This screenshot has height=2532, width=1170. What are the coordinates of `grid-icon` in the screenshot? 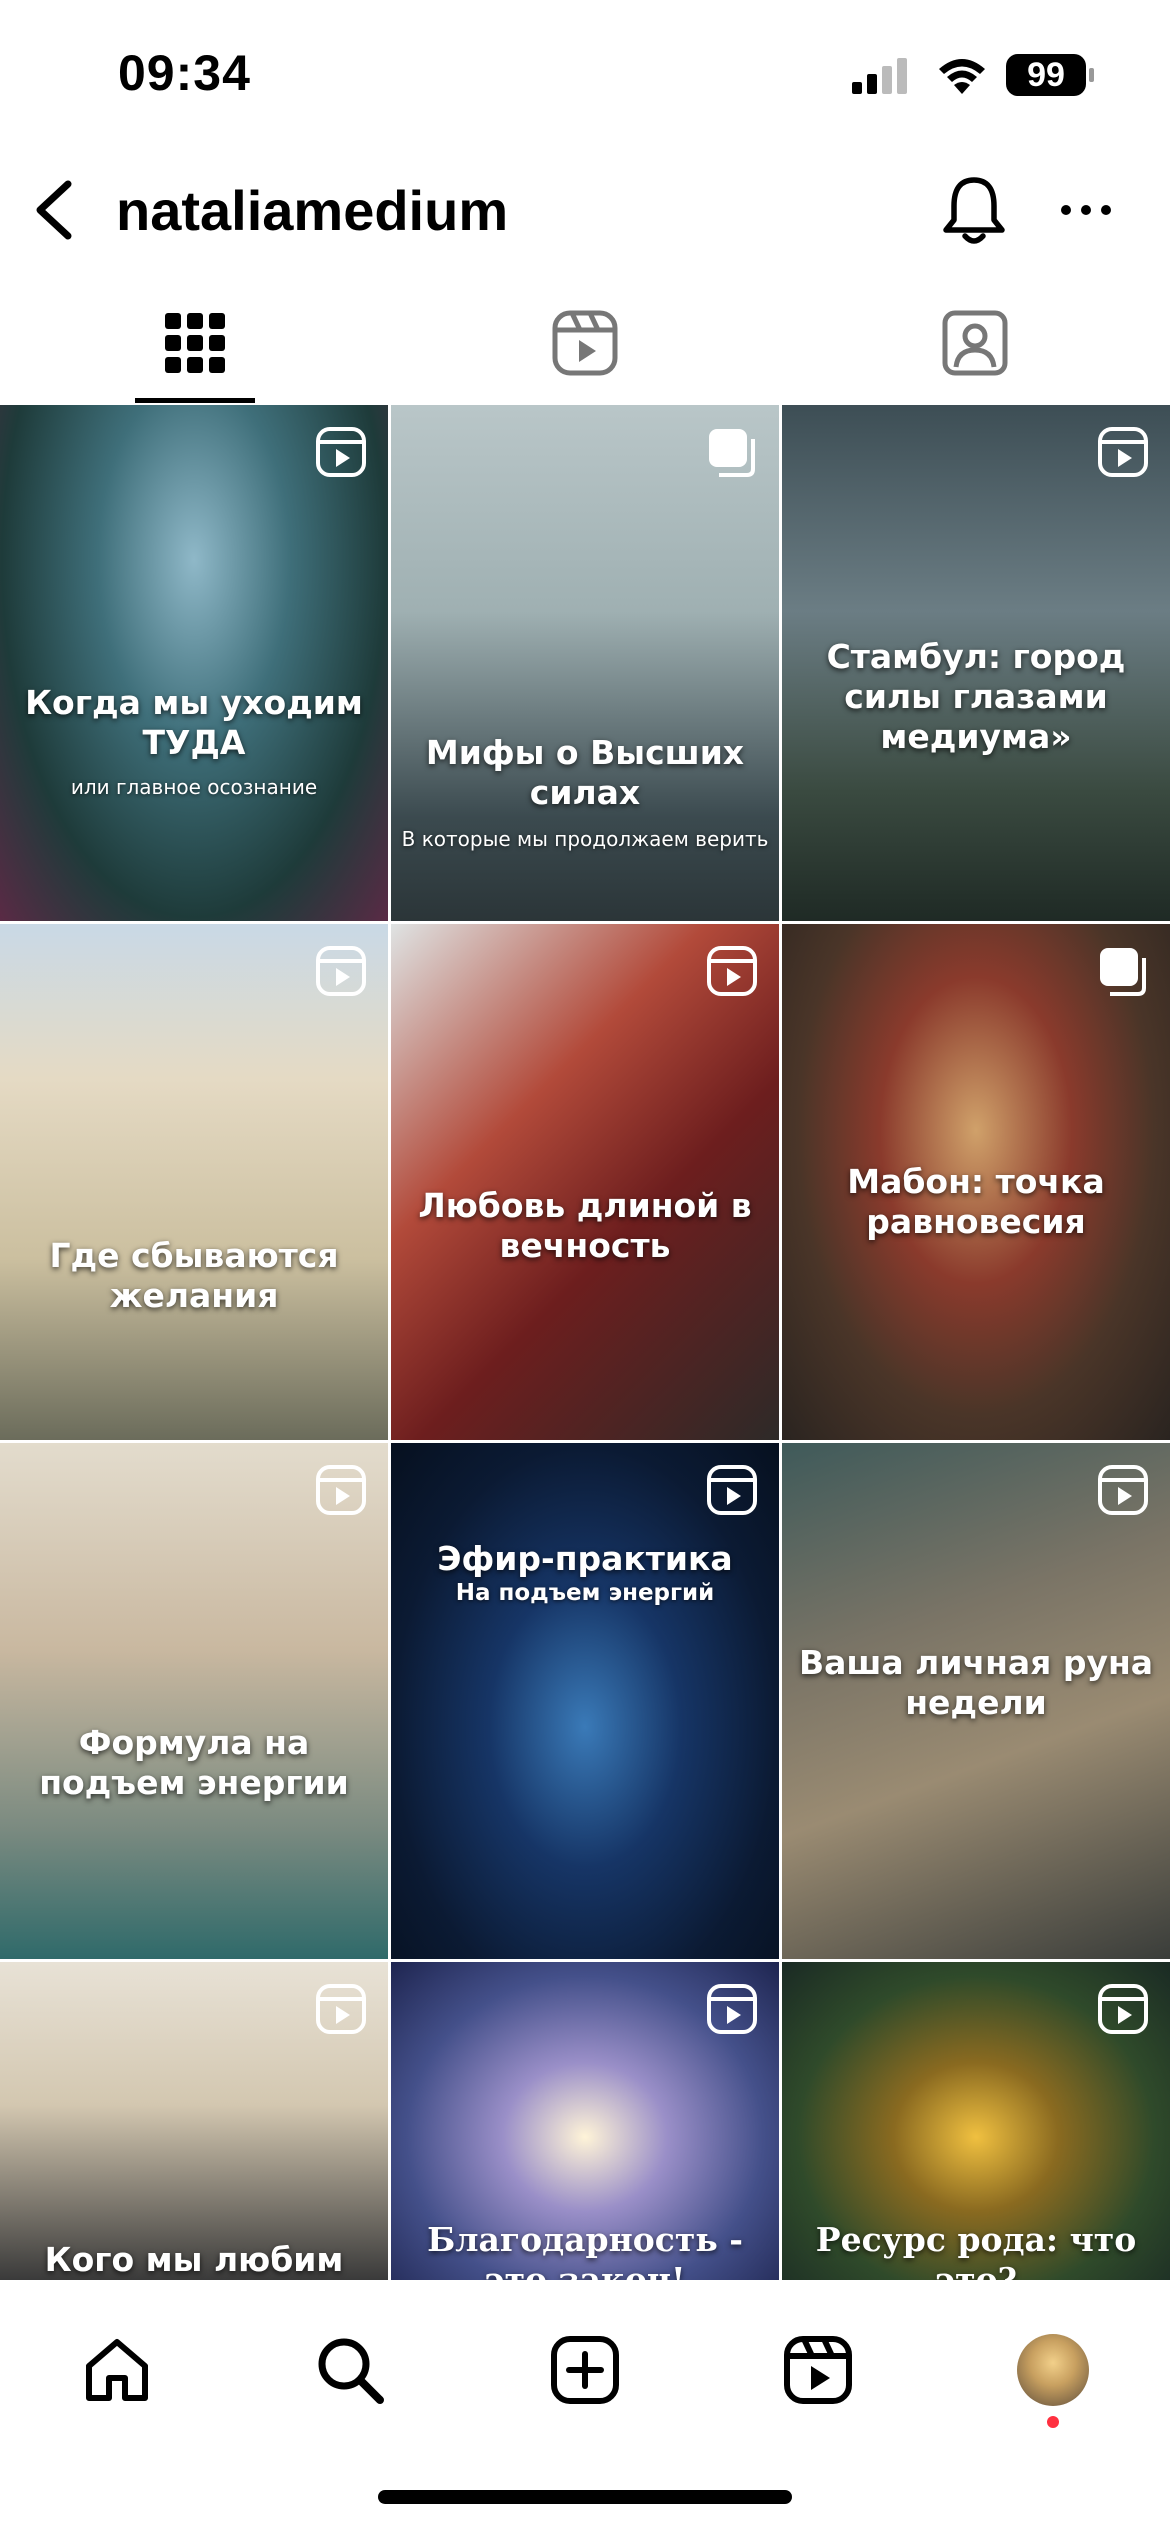 It's located at (195, 342).